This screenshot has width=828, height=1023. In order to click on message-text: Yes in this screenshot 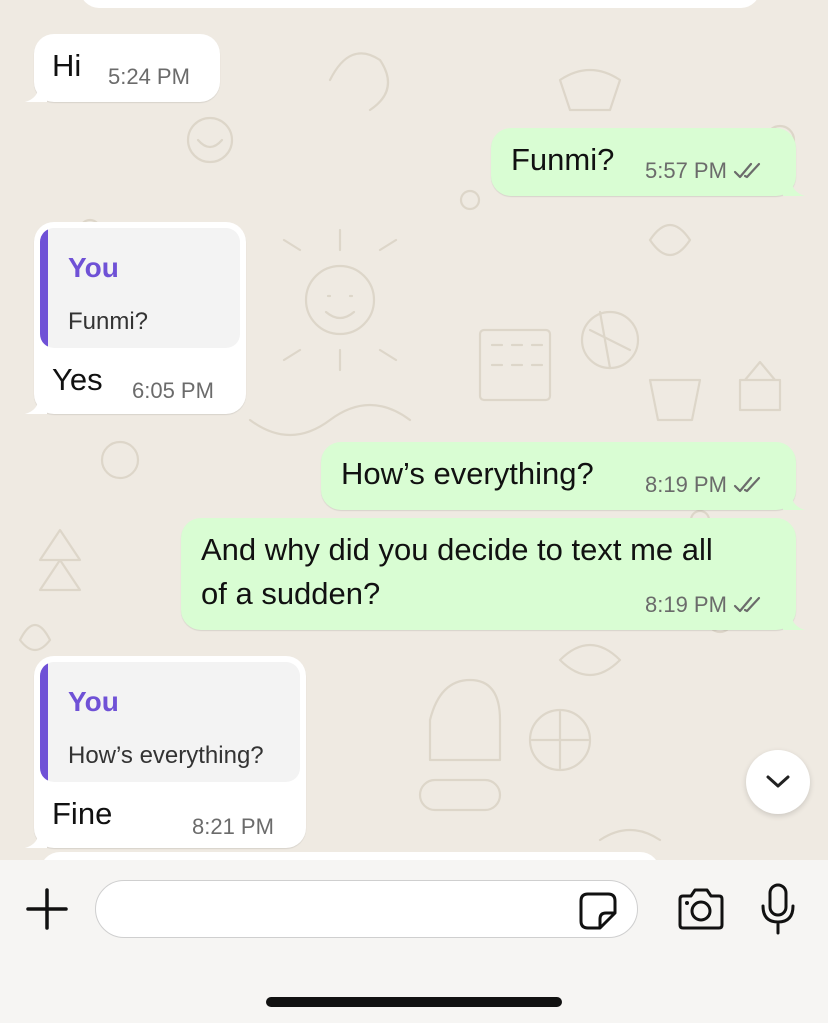, I will do `click(77, 379)`.